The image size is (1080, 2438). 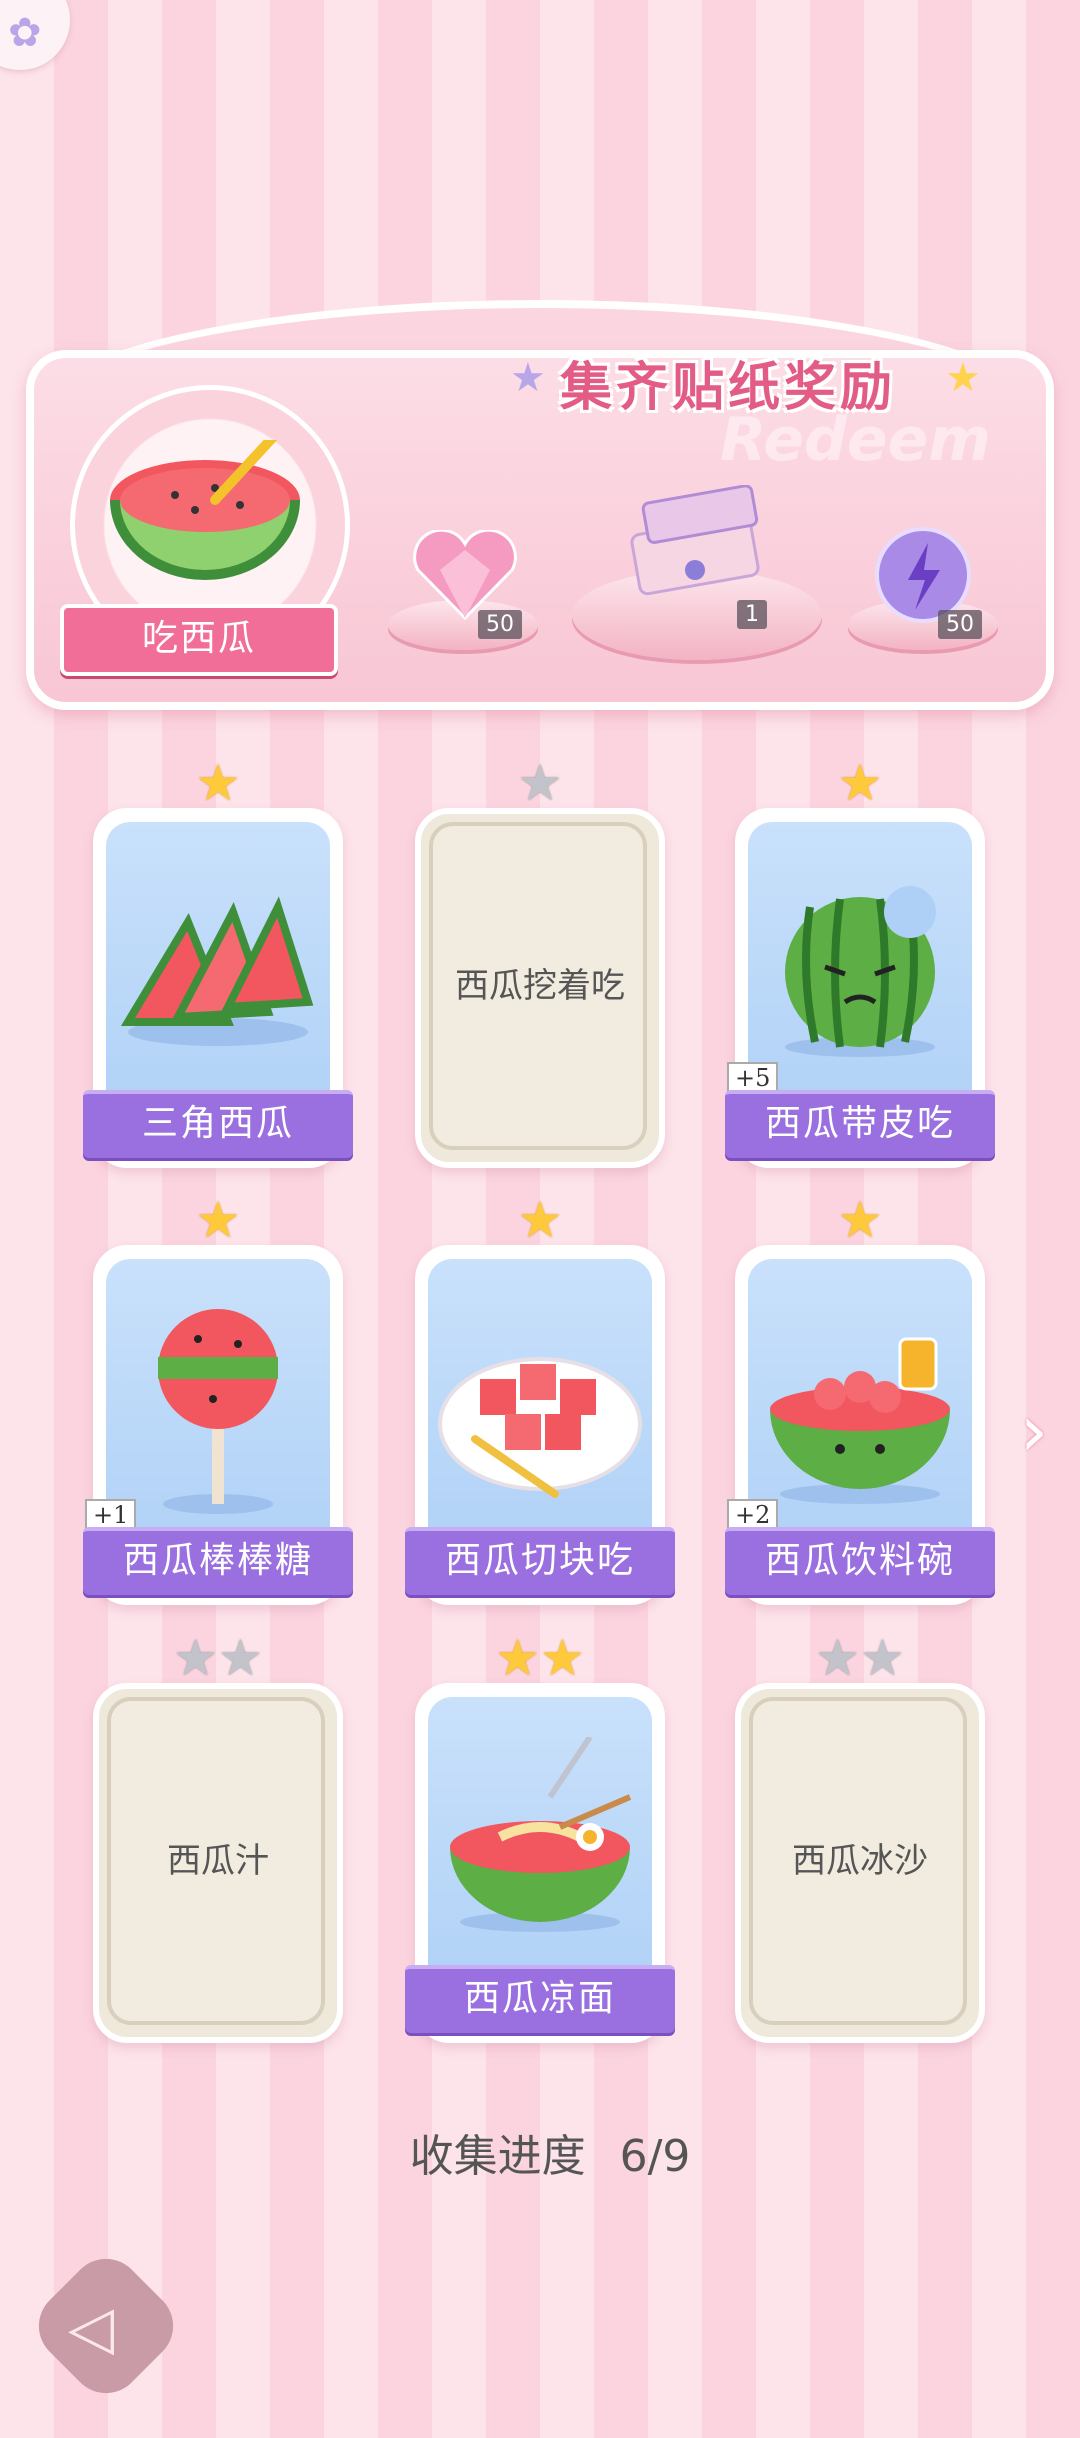 I want to click on card-label: 西瓜饮料碗, so click(x=860, y=1561).